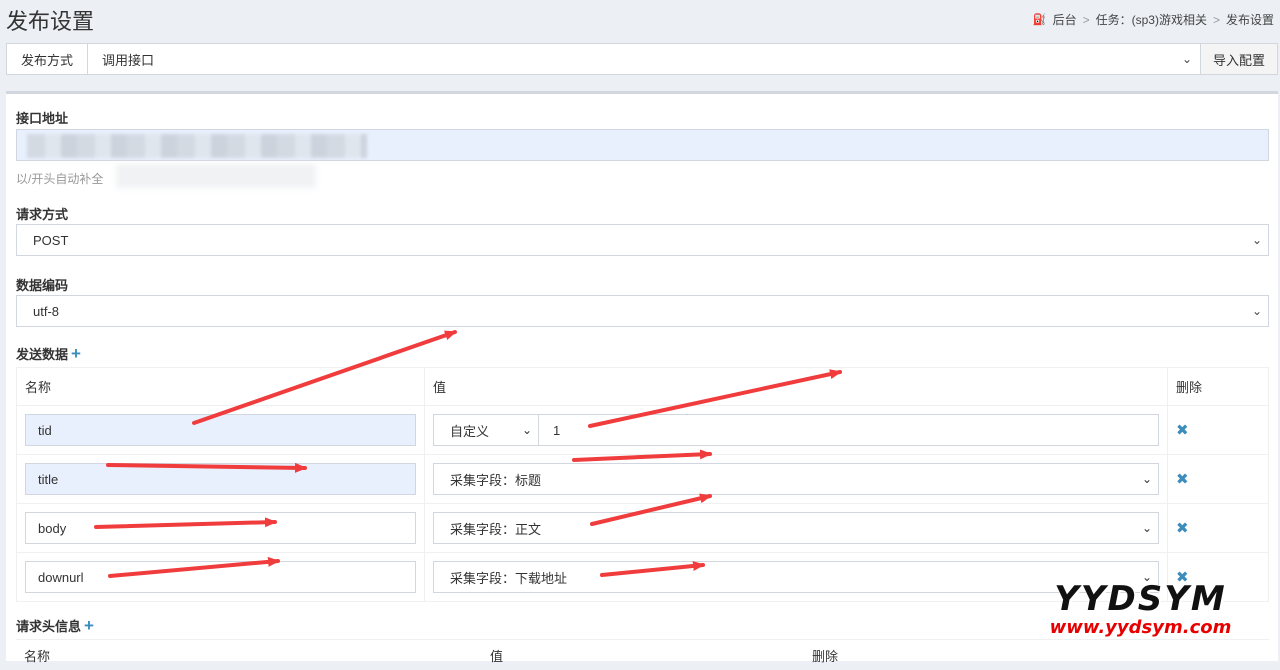 The width and height of the screenshot is (1280, 670). What do you see at coordinates (1140, 599) in the screenshot?
I see `watermark-brand: YYDSYM` at bounding box center [1140, 599].